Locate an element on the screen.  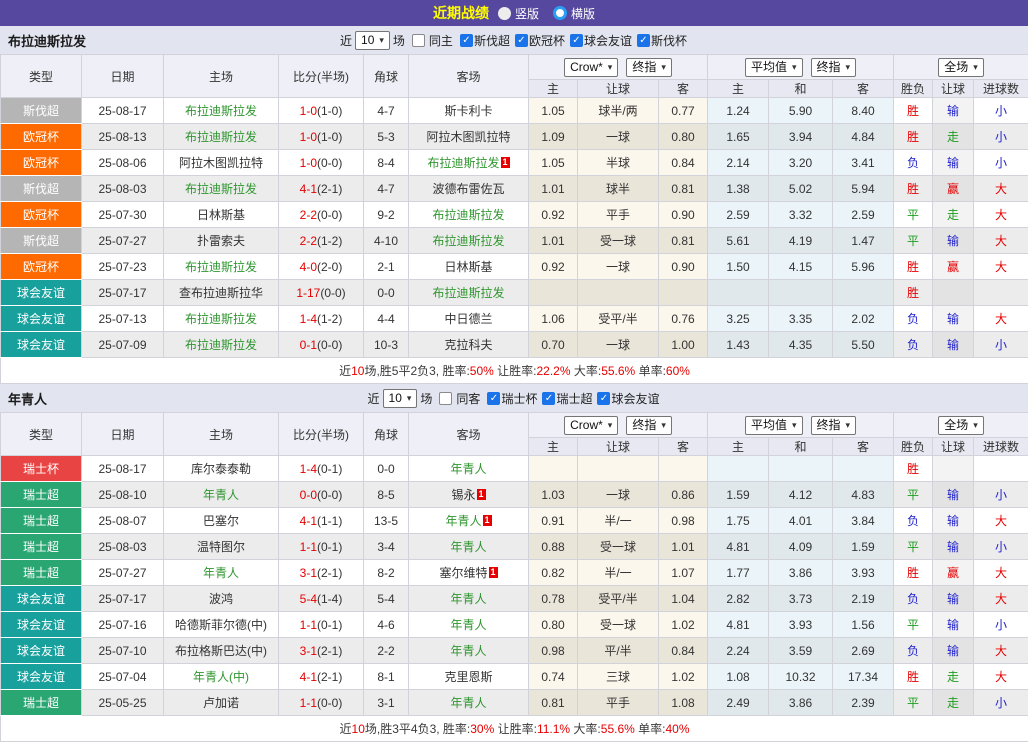
avg-draw-odds: 3.35 is located at coordinates (801, 319).